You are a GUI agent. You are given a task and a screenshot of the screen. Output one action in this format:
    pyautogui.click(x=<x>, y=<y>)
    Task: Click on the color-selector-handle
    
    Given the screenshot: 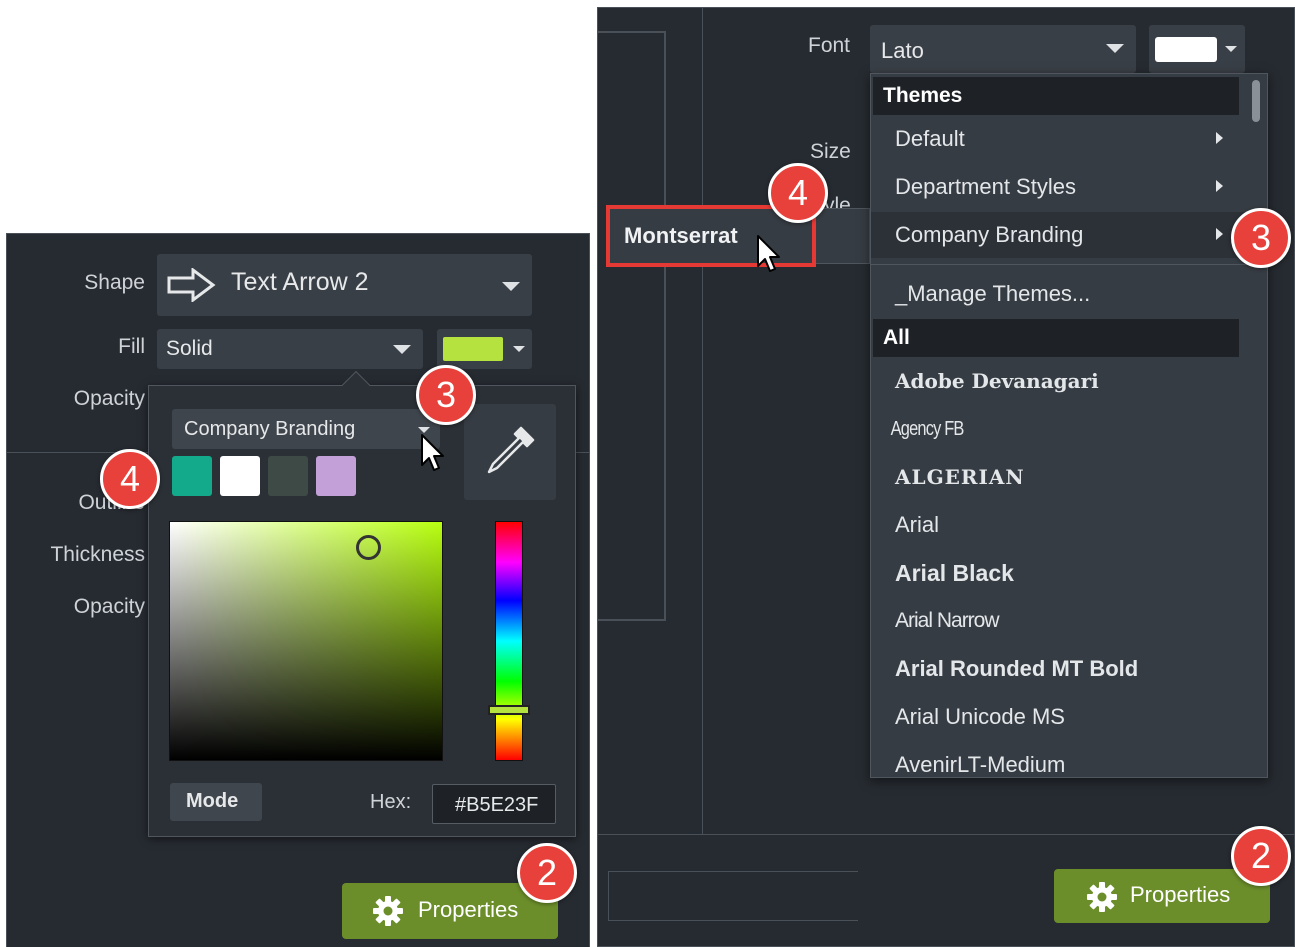 What is the action you would take?
    pyautogui.click(x=368, y=547)
    